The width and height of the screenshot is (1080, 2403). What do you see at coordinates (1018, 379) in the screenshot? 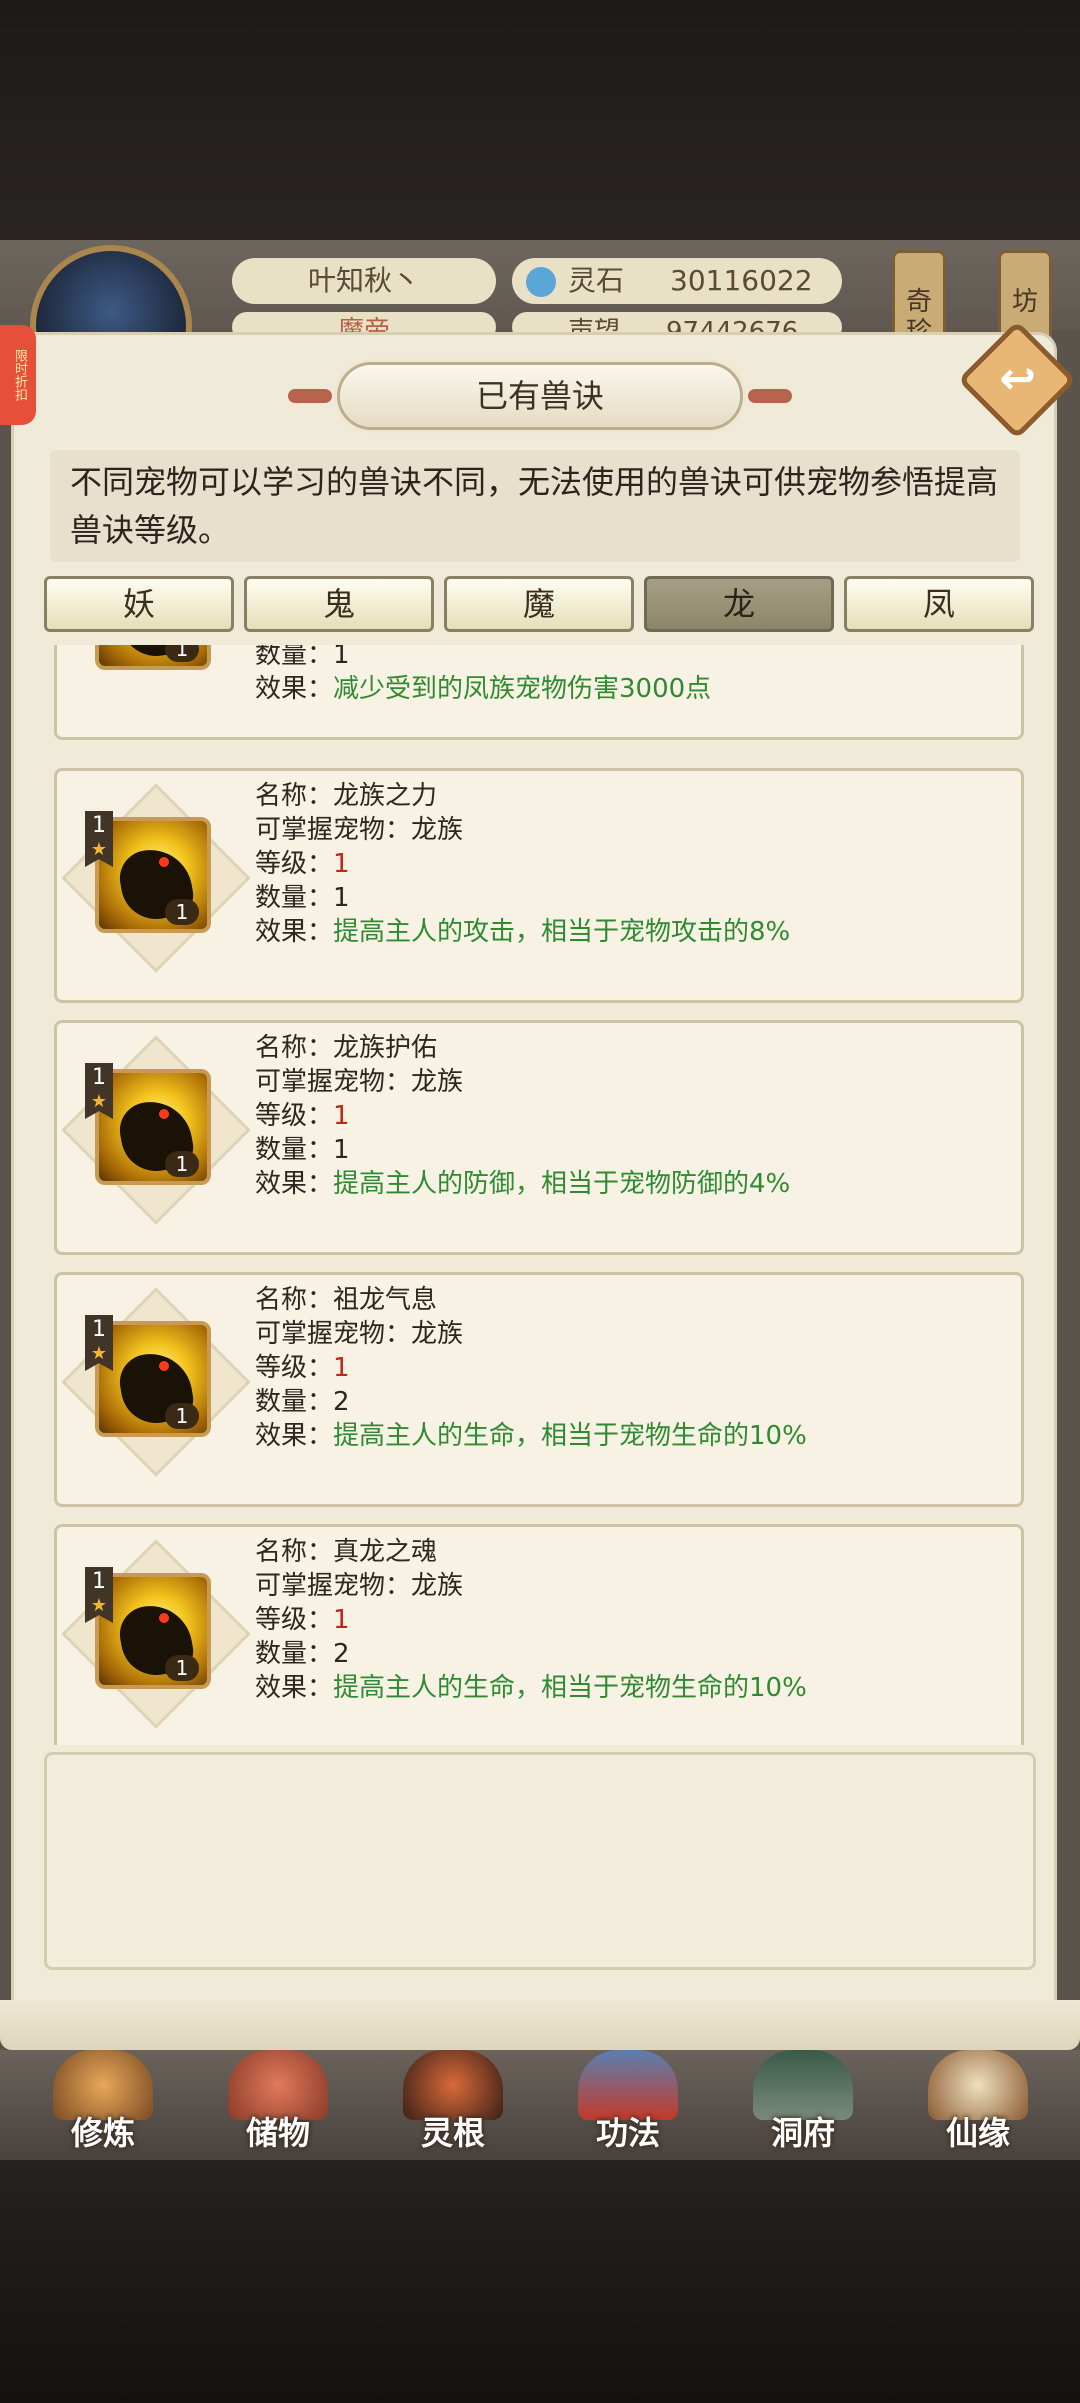
I see `back-arrow-icon: ↩` at bounding box center [1018, 379].